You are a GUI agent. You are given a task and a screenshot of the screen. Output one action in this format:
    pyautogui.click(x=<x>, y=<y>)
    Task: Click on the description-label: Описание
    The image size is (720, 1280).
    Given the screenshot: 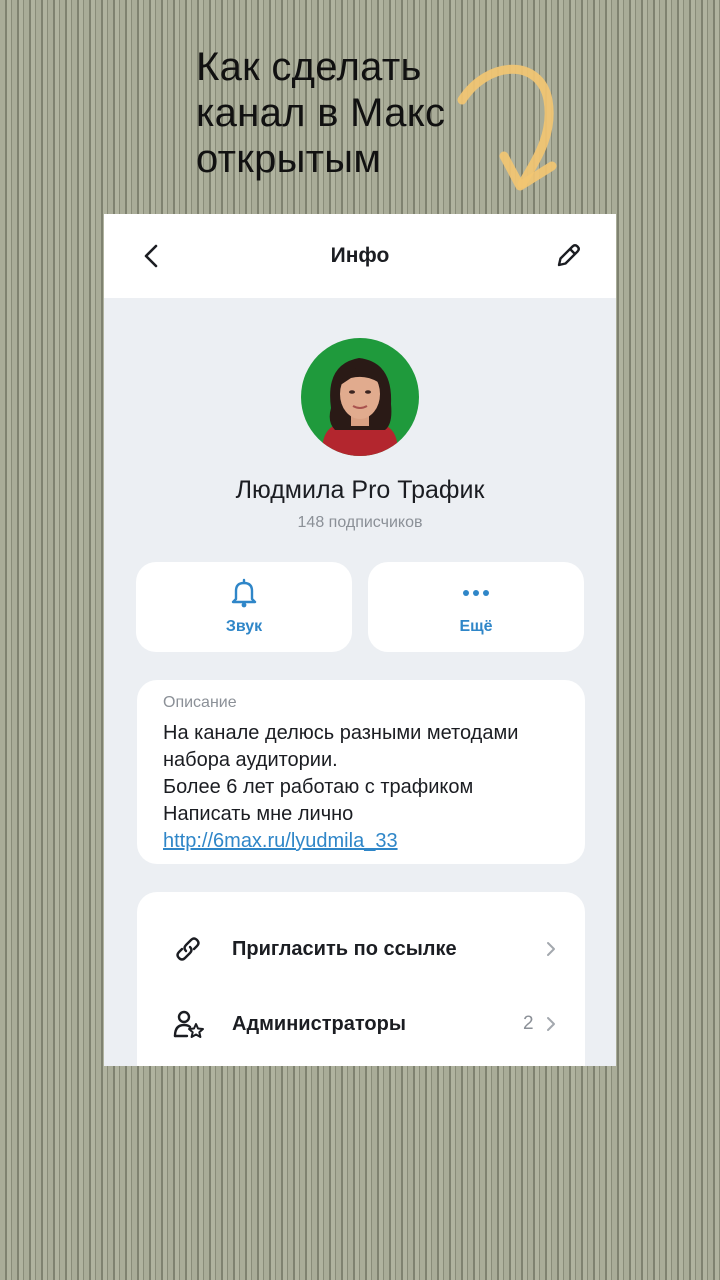 What is the action you would take?
    pyautogui.click(x=200, y=702)
    